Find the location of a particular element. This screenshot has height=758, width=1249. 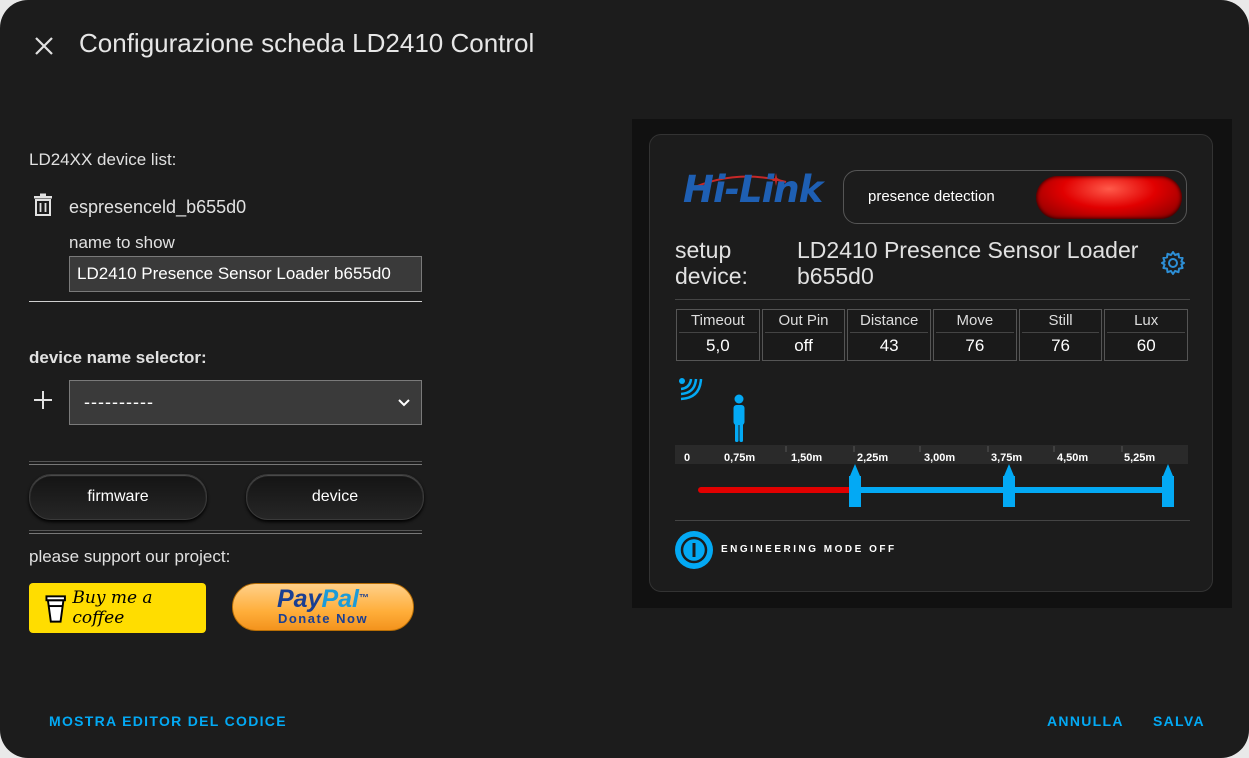

engineering-mode-label: ENGINEERING MODE OFF is located at coordinates (809, 549).